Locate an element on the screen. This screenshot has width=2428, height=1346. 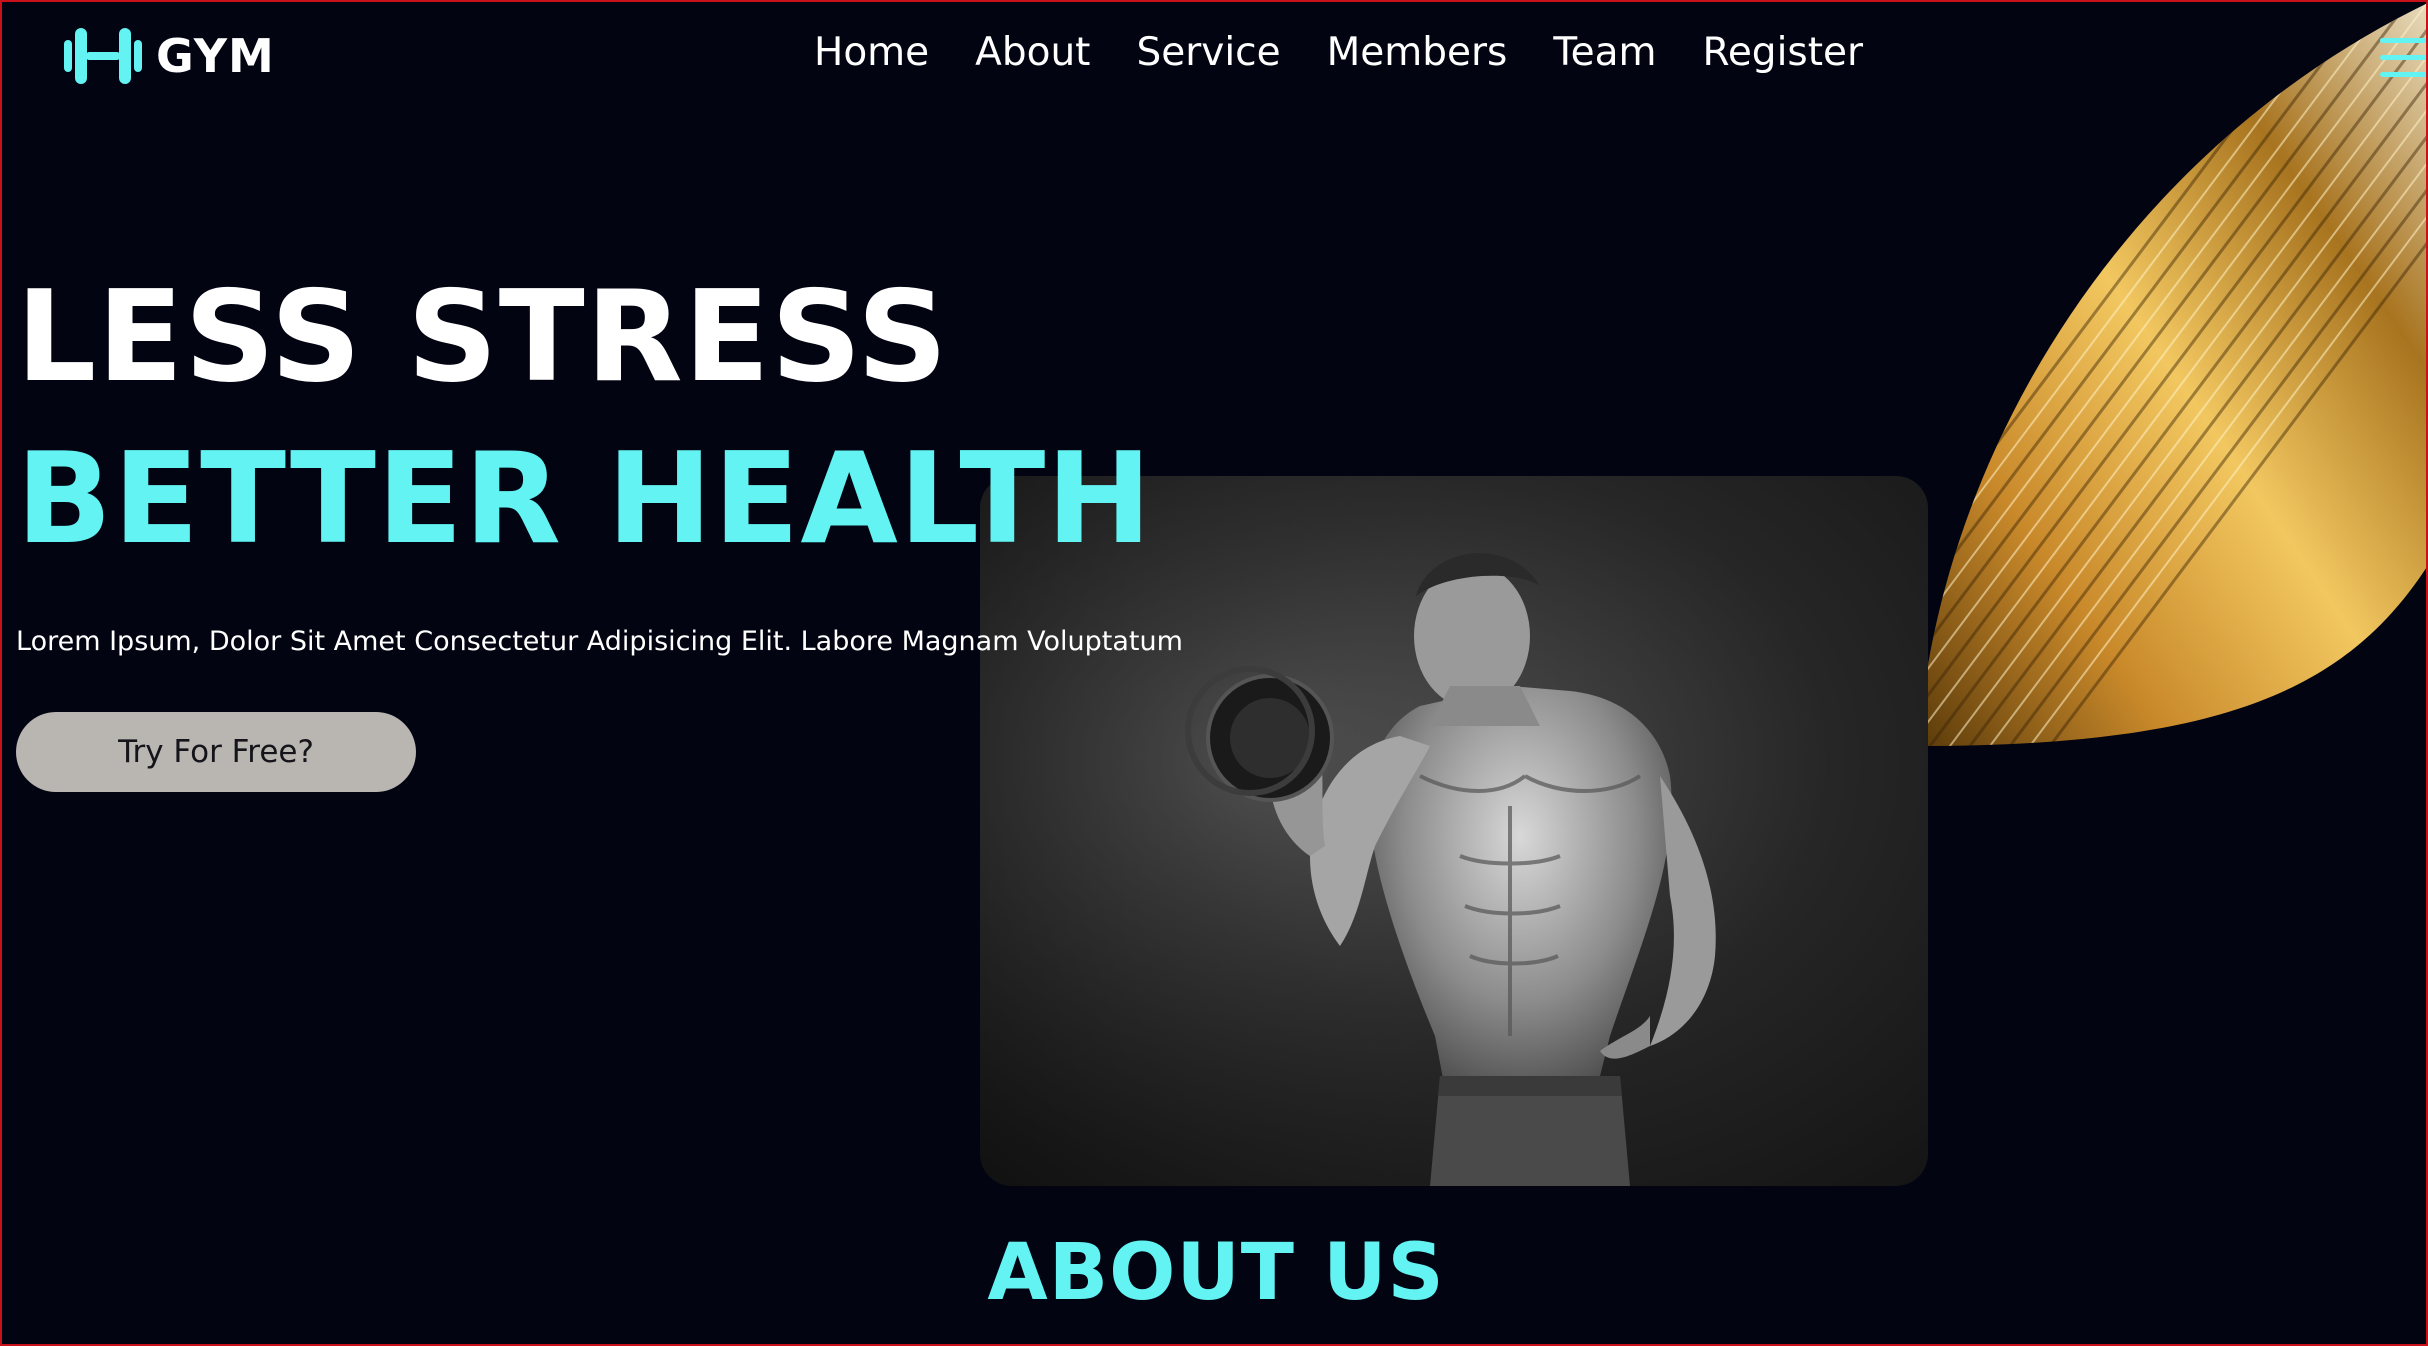
logo: GYM is located at coordinates (169, 56).